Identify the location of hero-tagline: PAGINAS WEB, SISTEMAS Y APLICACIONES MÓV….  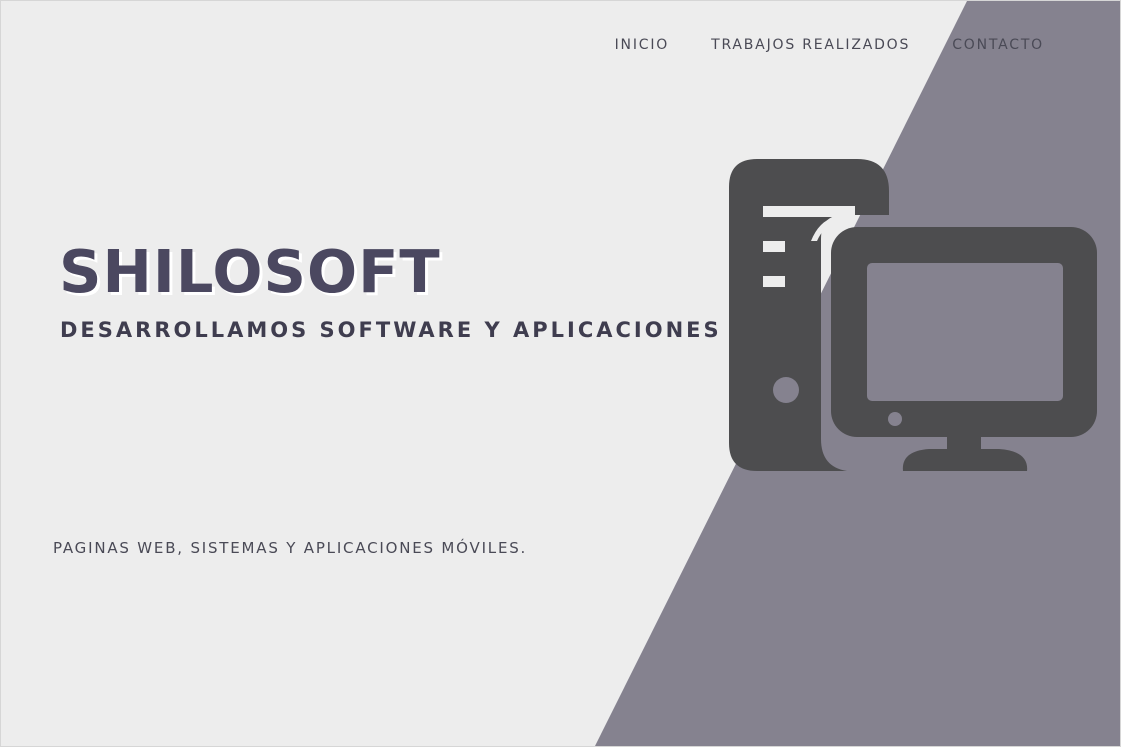
(290, 548).